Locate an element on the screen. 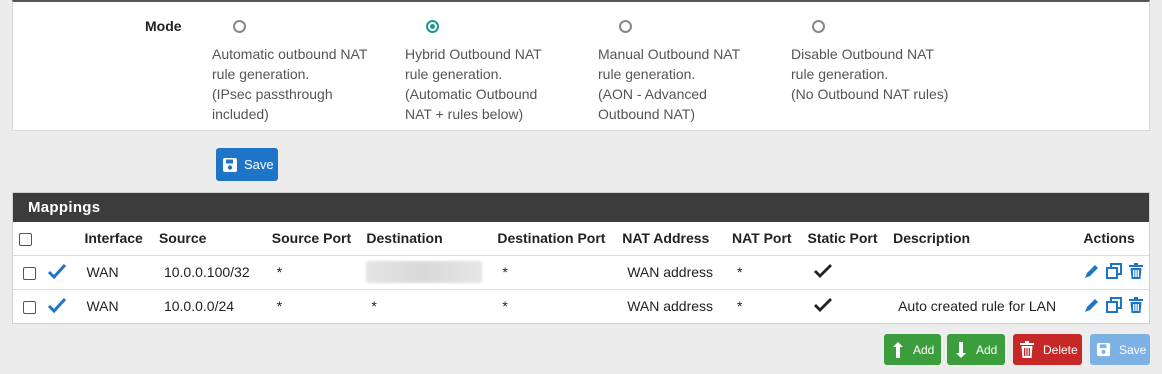 The image size is (1162, 374). col-description: Description is located at coordinates (932, 238).